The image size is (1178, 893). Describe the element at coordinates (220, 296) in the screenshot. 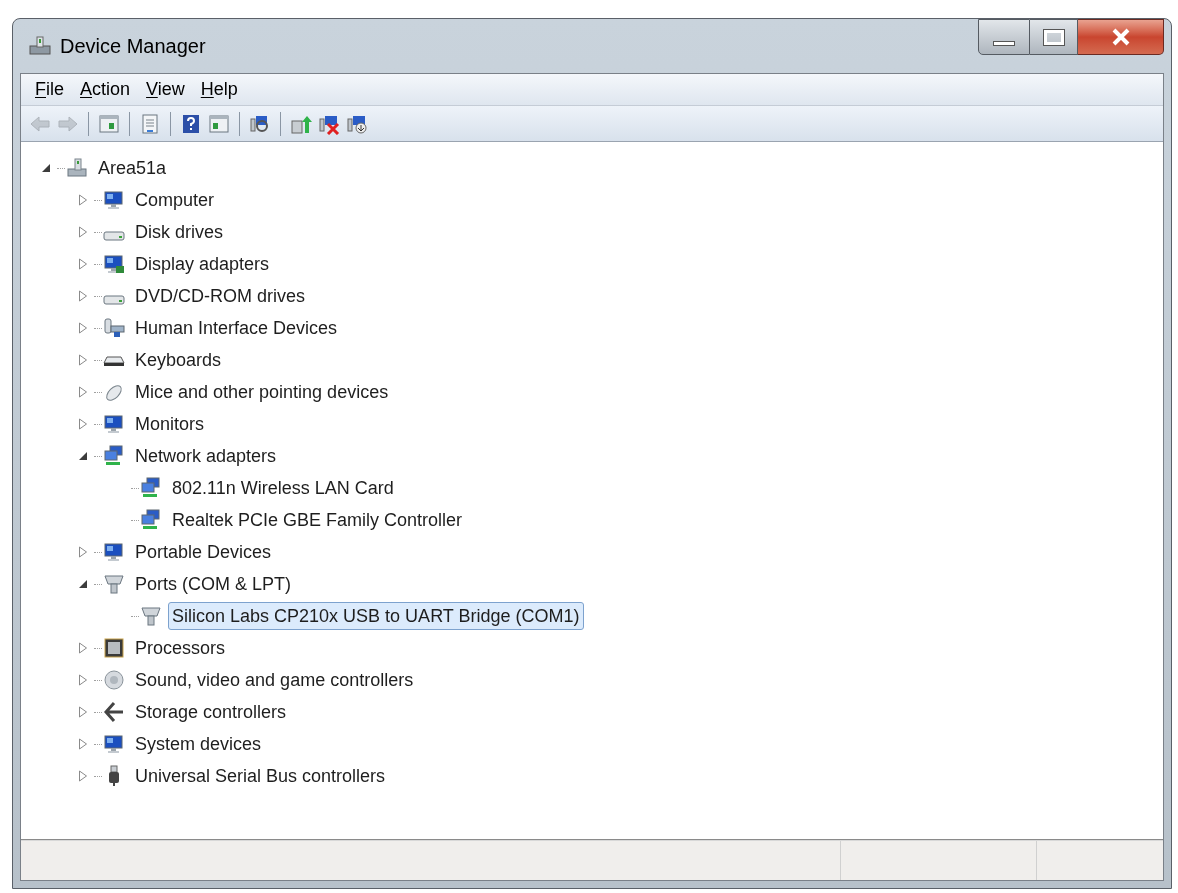

I see `tree-item: DVD/CD-ROM drives` at that location.